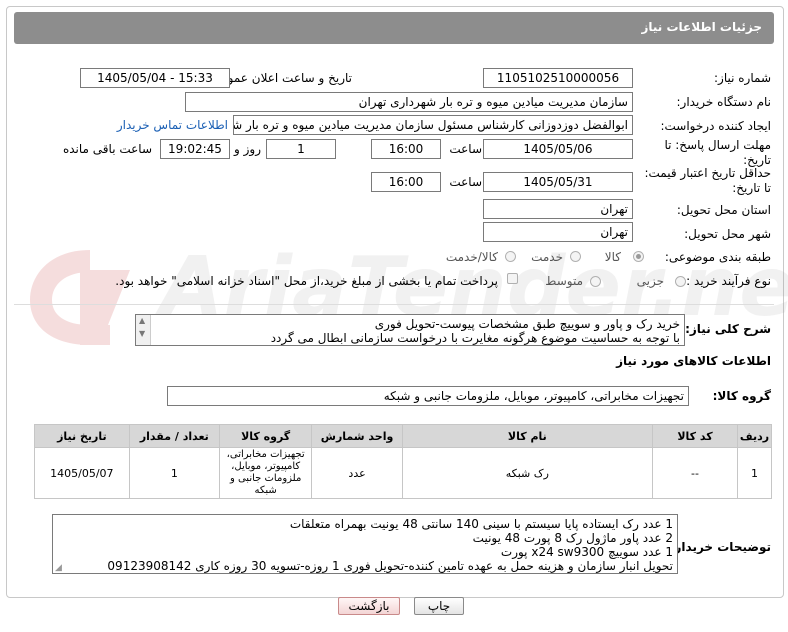 This screenshot has width=788, height=632. What do you see at coordinates (394, 28) in the screenshot?
I see `panel-header: جزئیات اطلاعات نیاز` at bounding box center [394, 28].